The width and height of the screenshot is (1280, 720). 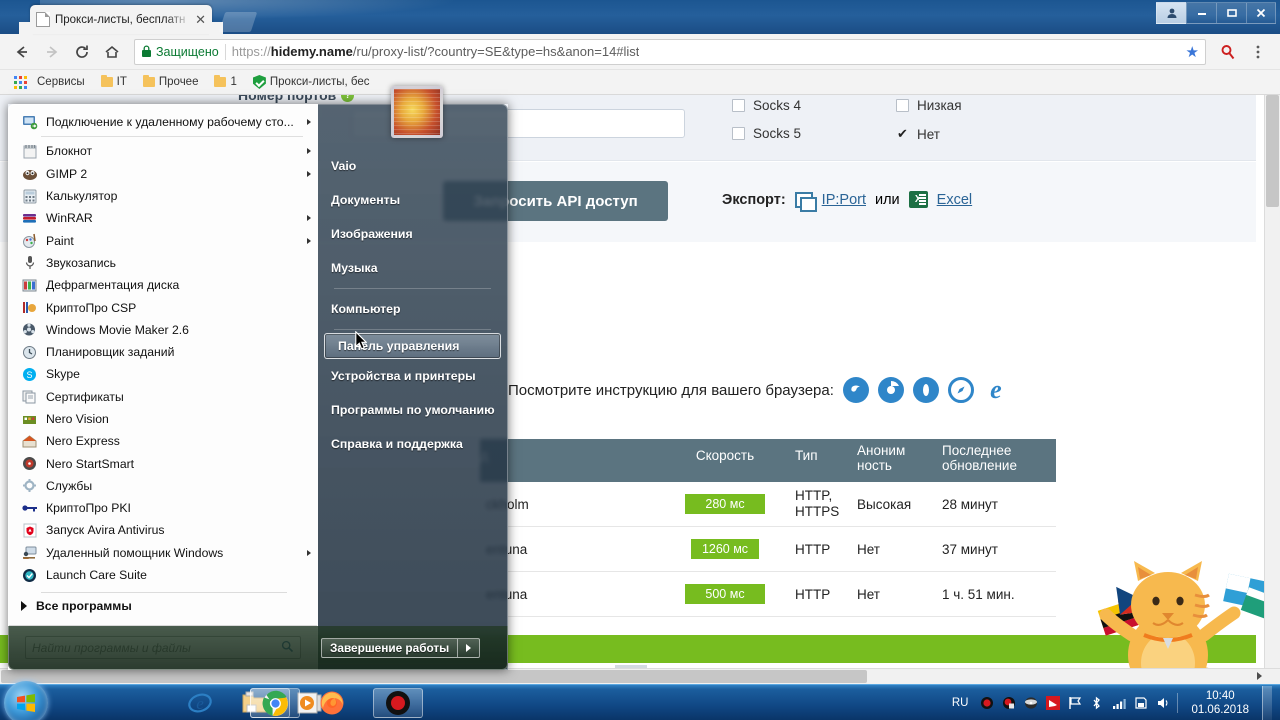 I want to click on help-icon: ?, so click(x=348, y=98).